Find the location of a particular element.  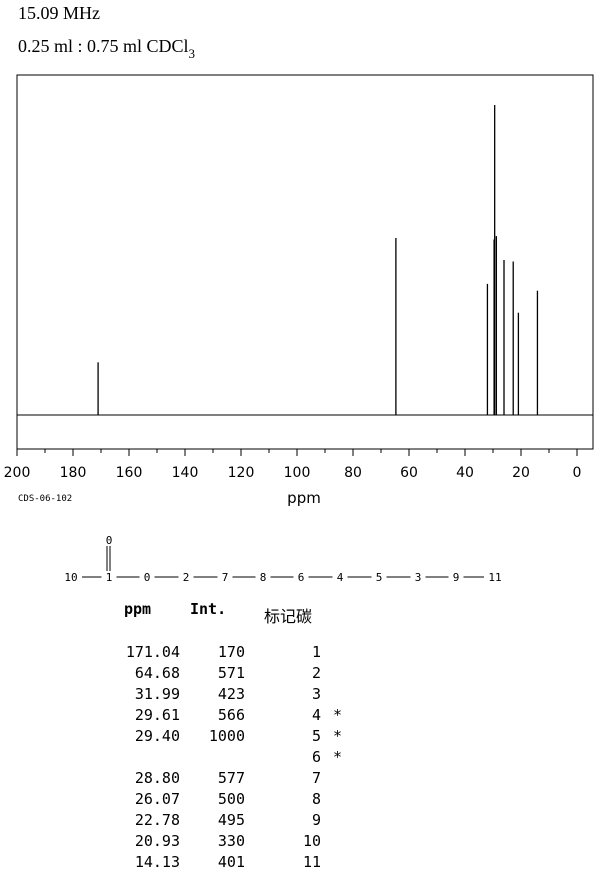

ppm-cell: 28.80 is located at coordinates (157, 778).